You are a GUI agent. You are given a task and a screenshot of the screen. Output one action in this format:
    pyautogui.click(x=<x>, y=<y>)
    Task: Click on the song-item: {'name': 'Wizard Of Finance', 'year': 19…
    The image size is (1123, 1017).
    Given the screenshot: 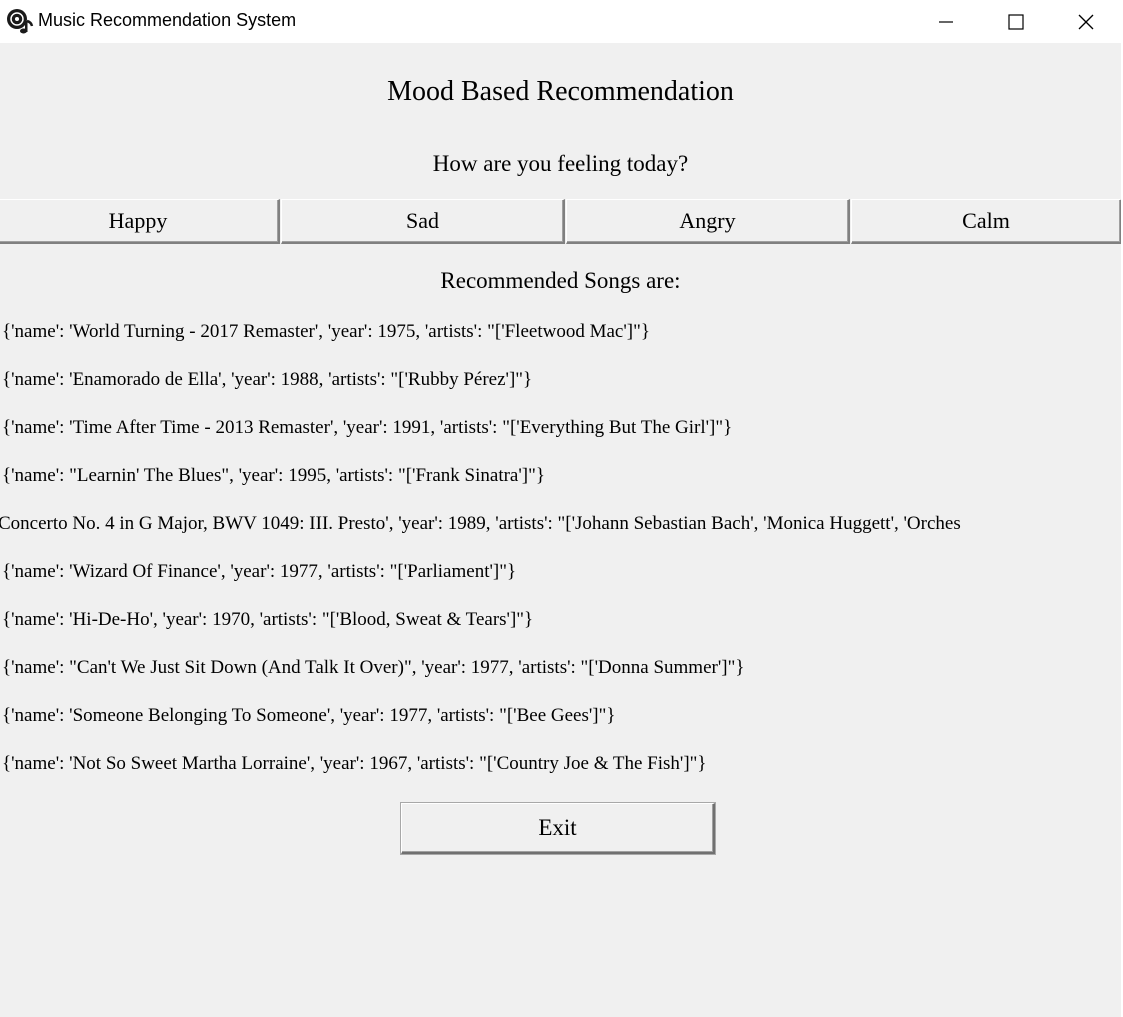 What is the action you would take?
    pyautogui.click(x=259, y=571)
    